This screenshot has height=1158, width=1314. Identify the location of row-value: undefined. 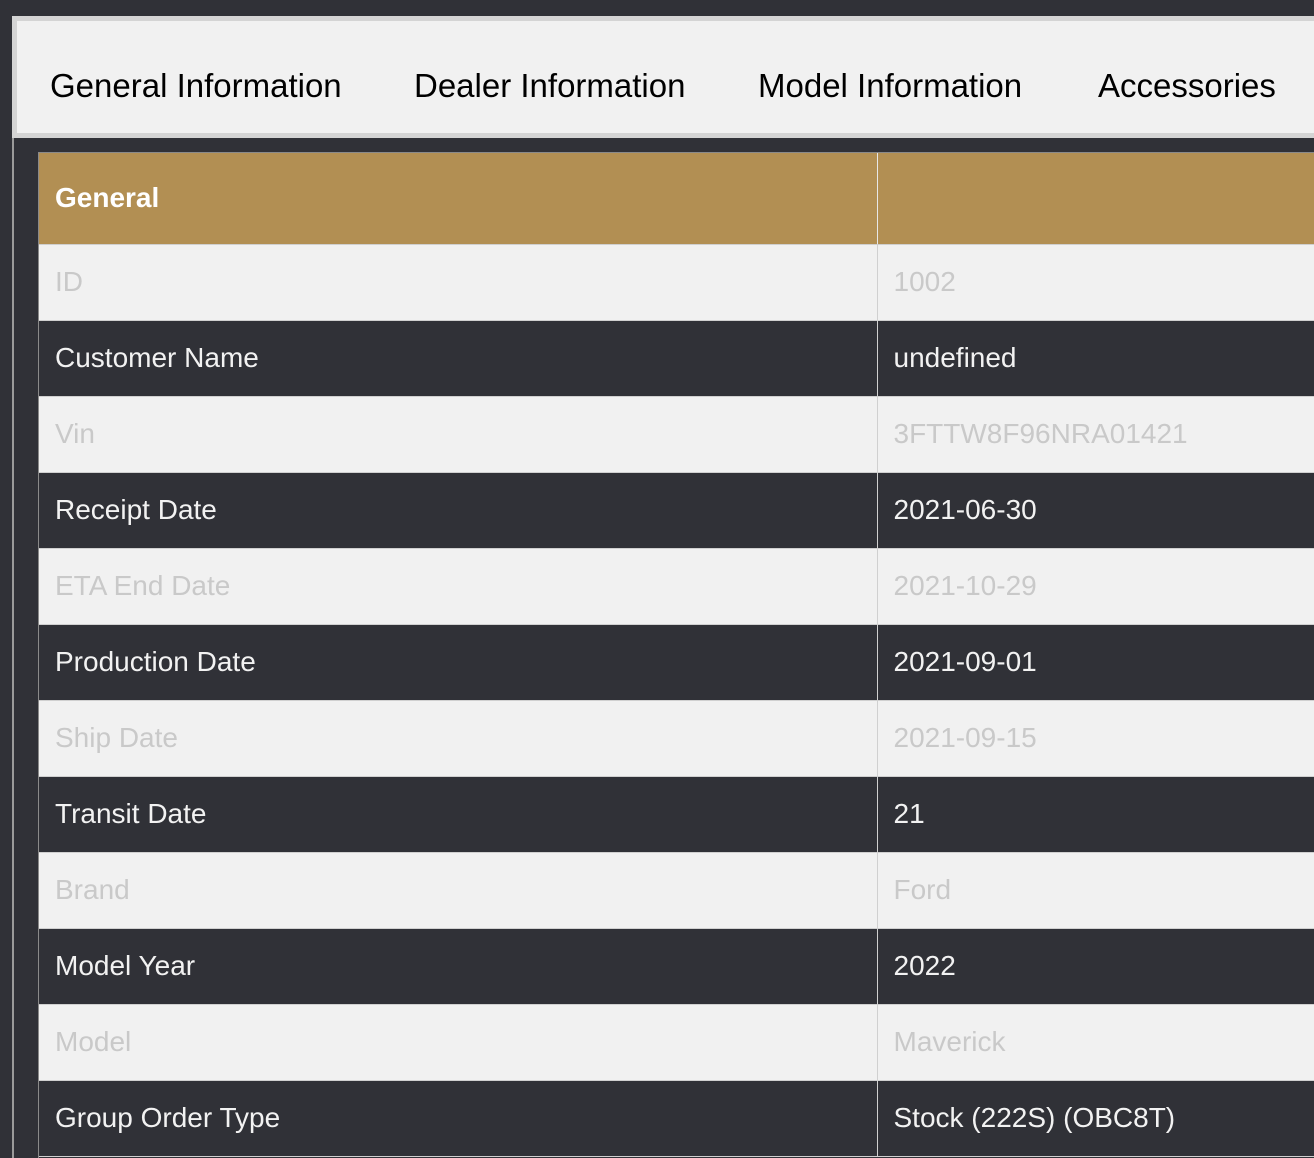
(1095, 358).